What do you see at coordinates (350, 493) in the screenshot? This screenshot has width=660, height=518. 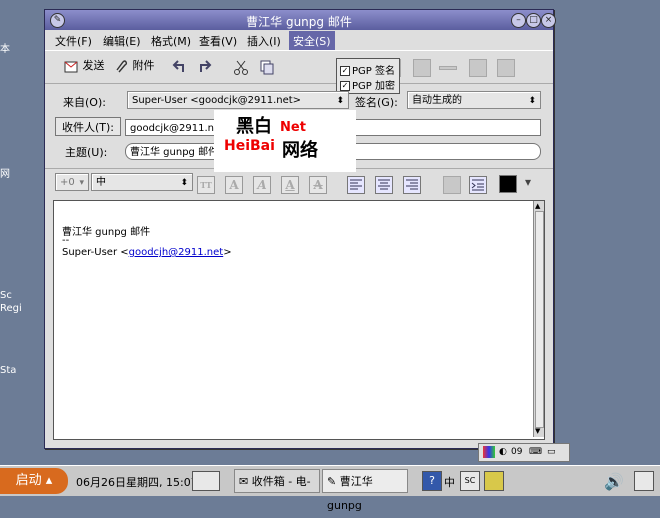 I see `task-compose-label: 曹江华 gunpg` at bounding box center [350, 493].